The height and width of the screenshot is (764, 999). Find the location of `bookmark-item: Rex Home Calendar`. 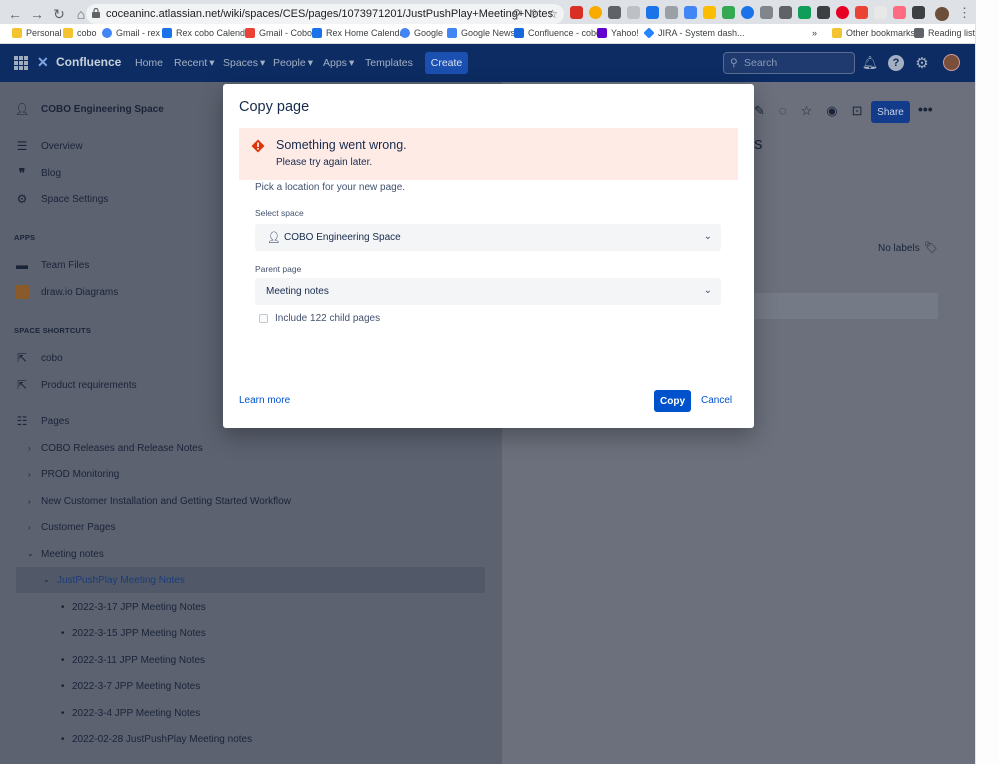

bookmark-item: Rex Home Calendar is located at coordinates (360, 33).